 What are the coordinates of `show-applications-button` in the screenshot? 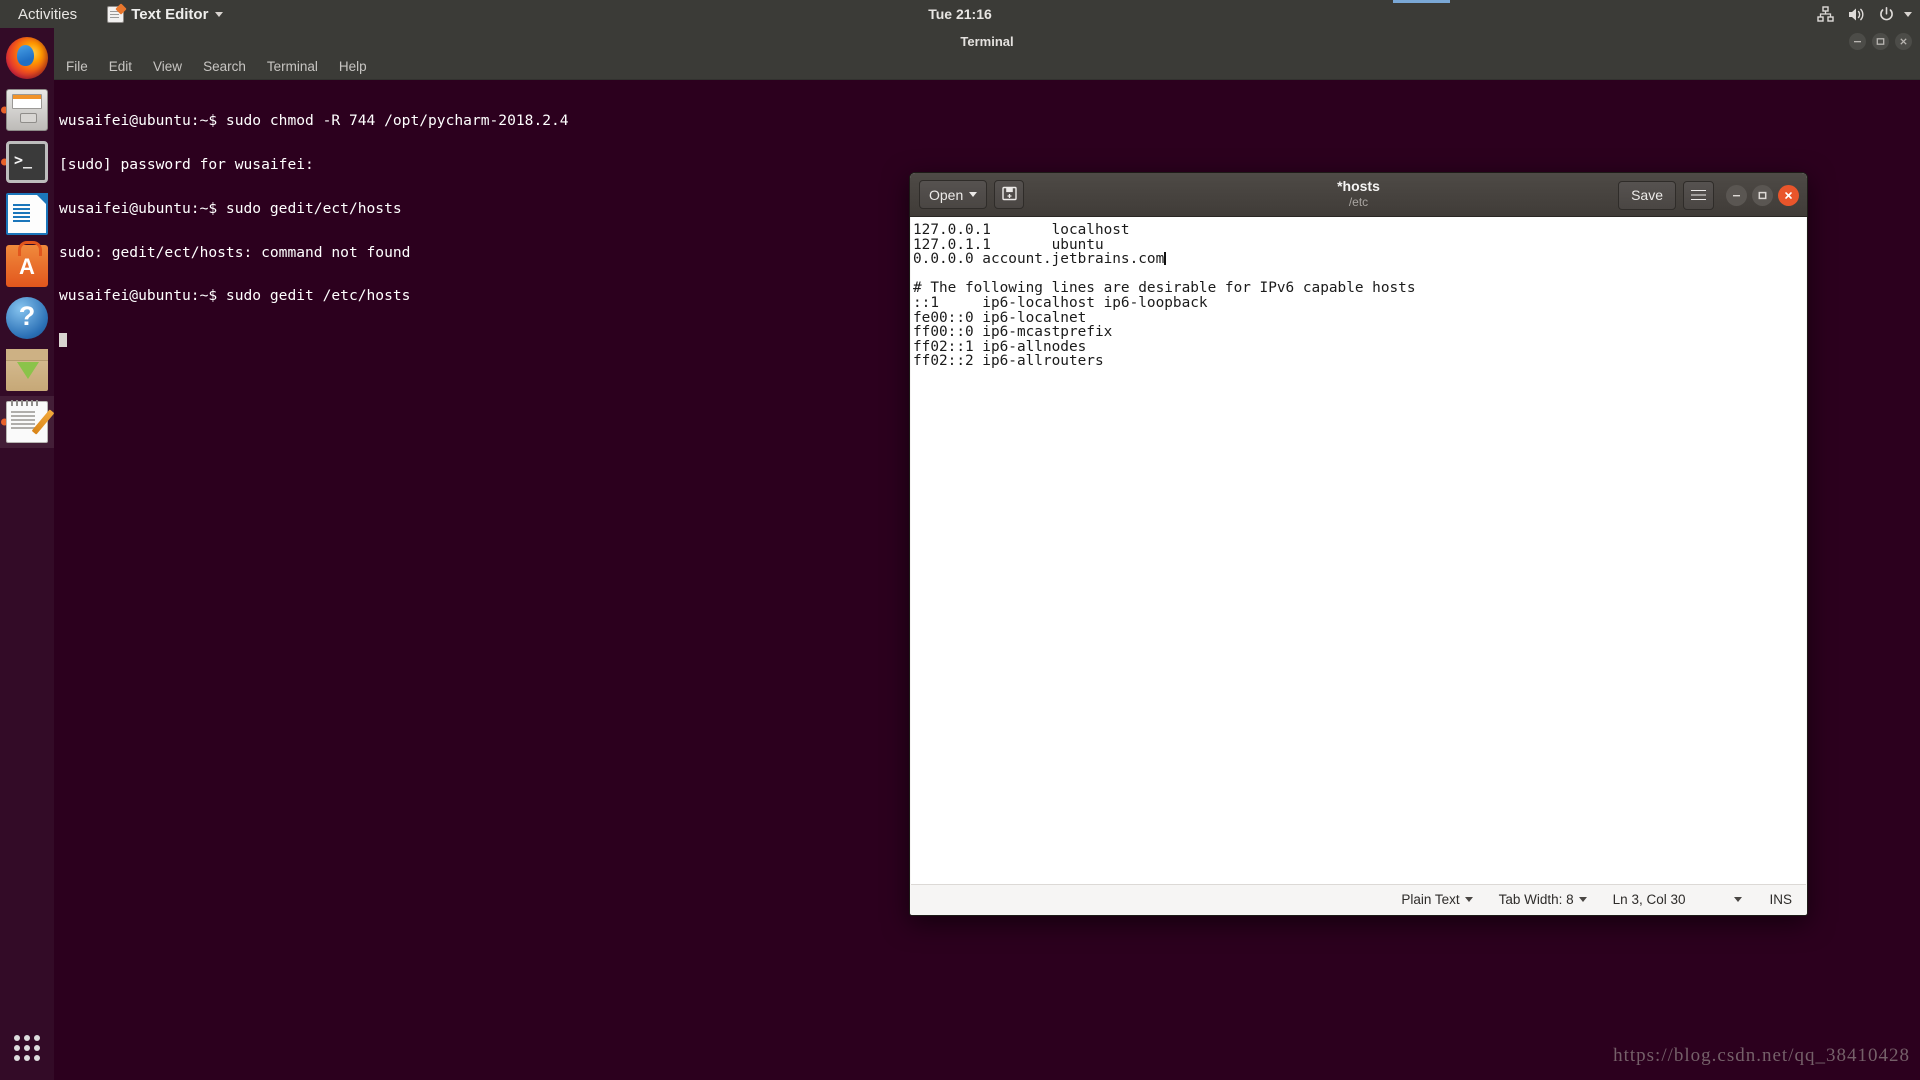 It's located at (27, 1048).